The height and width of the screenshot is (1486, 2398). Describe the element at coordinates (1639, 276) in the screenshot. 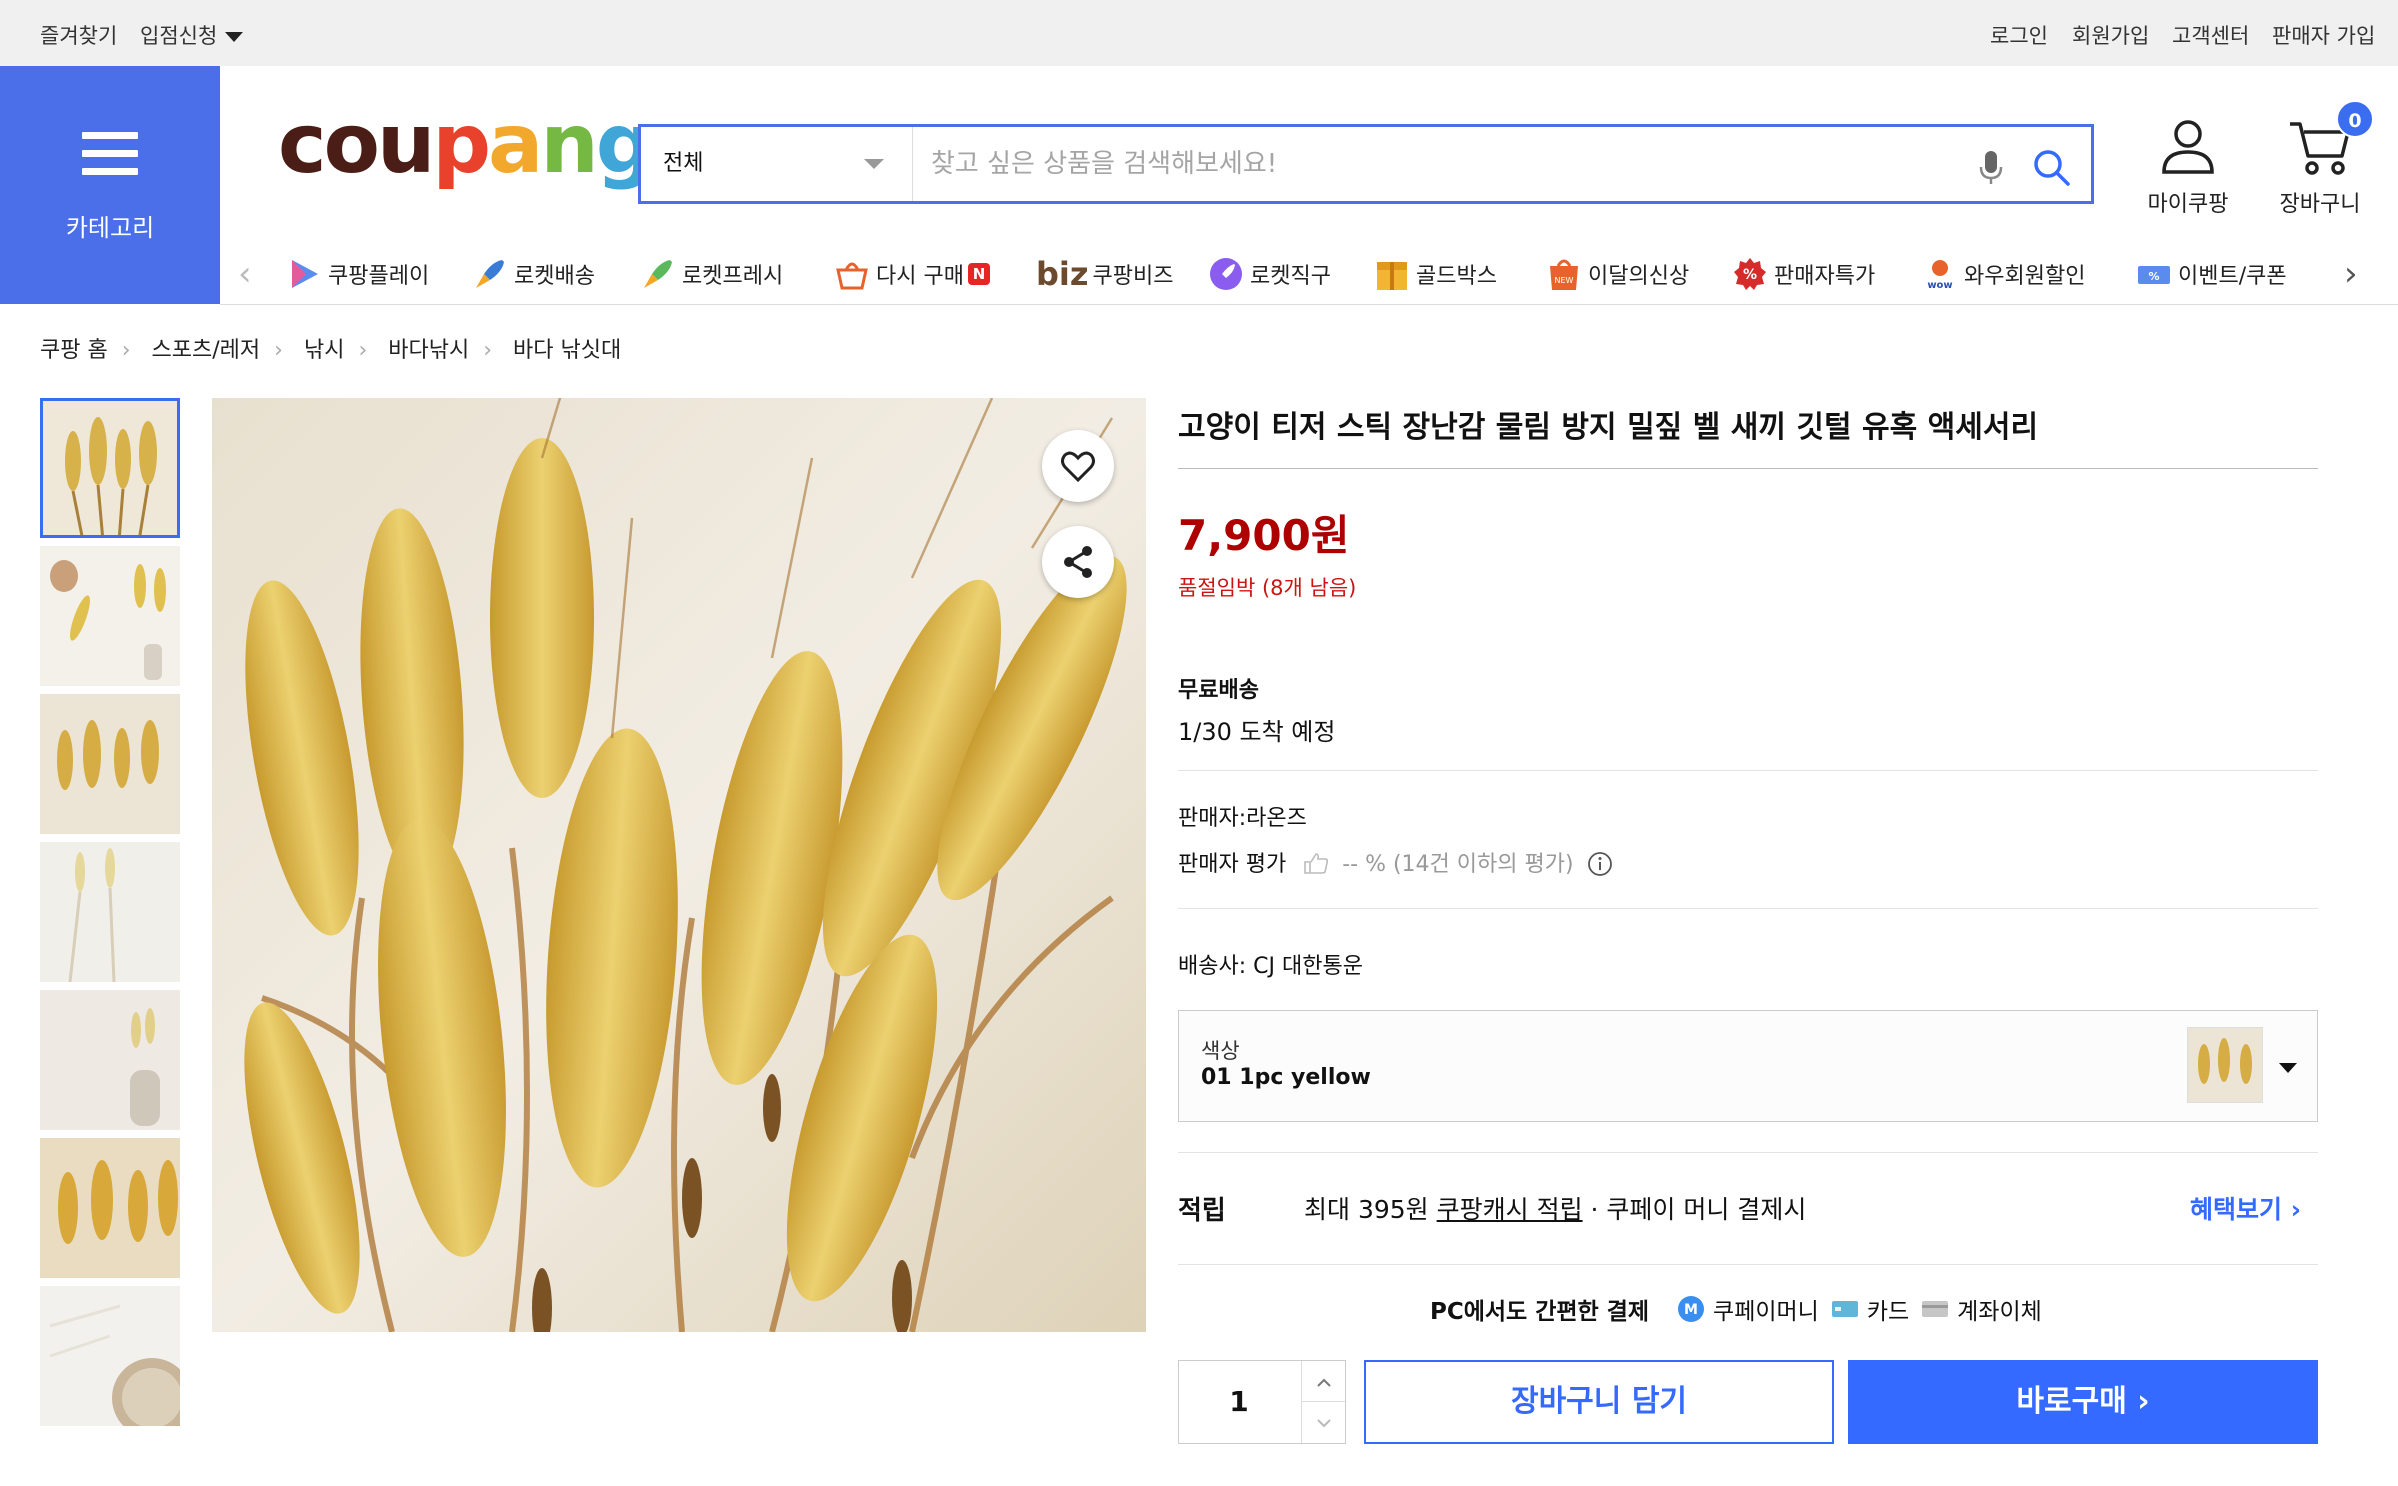

I see `nav-item-label: 이달의신상` at that location.